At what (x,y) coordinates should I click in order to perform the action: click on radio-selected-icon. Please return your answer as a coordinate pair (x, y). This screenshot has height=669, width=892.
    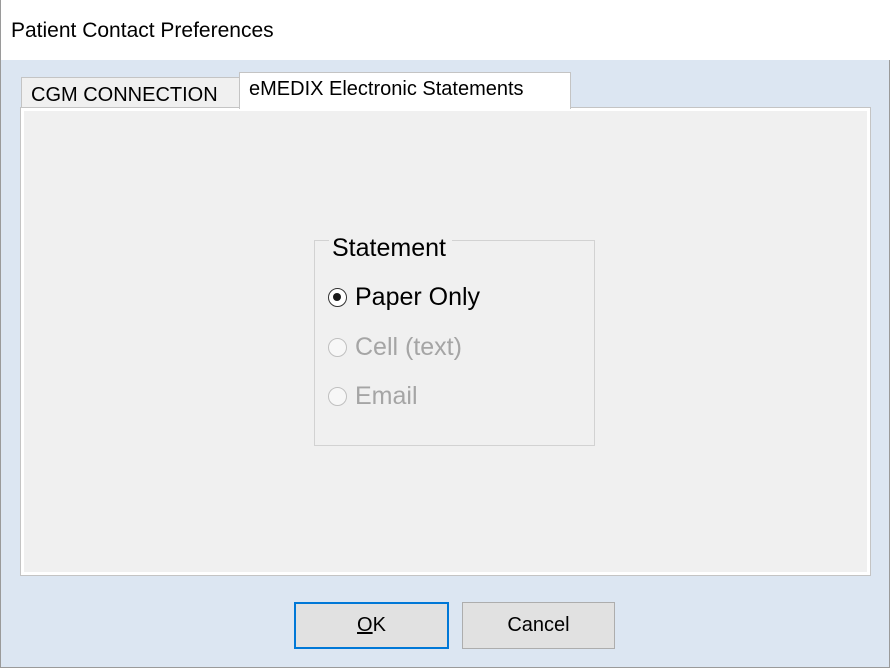
    Looking at the image, I should click on (337, 297).